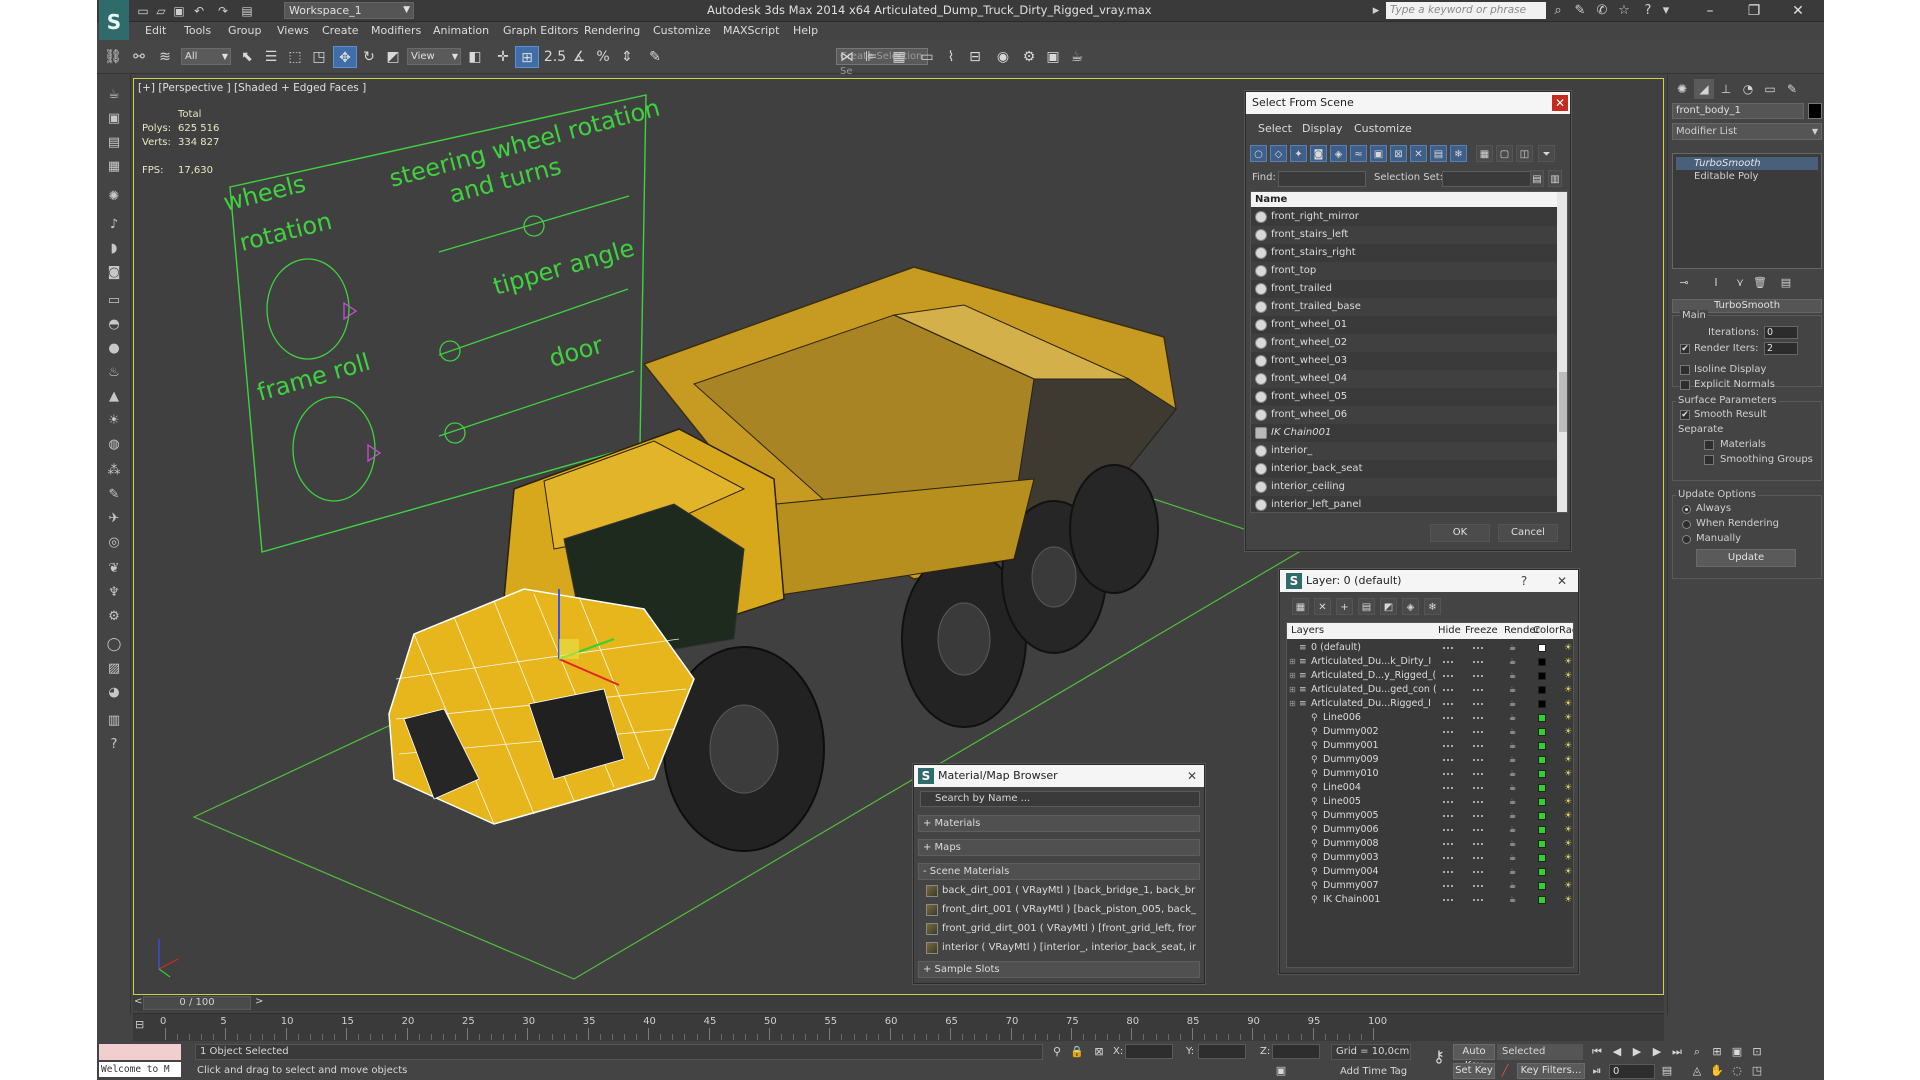 The width and height of the screenshot is (1920, 1080). I want to click on object-color-swatch, so click(1815, 111).